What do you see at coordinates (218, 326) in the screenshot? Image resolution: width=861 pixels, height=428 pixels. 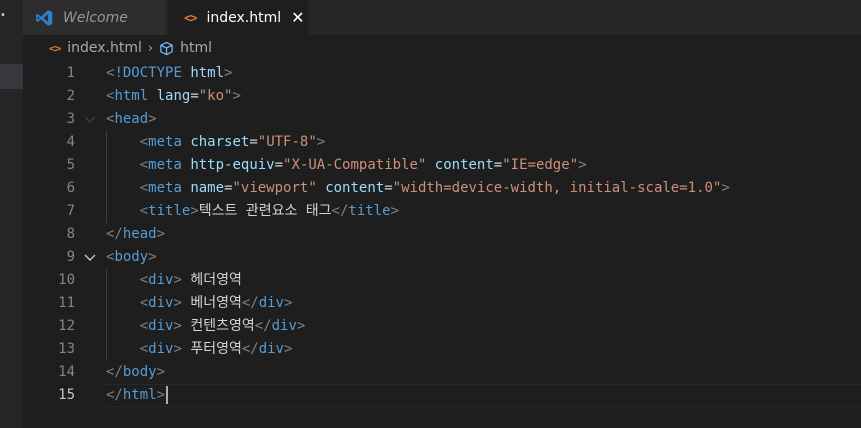 I see `code-token: 컨텐츠영역` at bounding box center [218, 326].